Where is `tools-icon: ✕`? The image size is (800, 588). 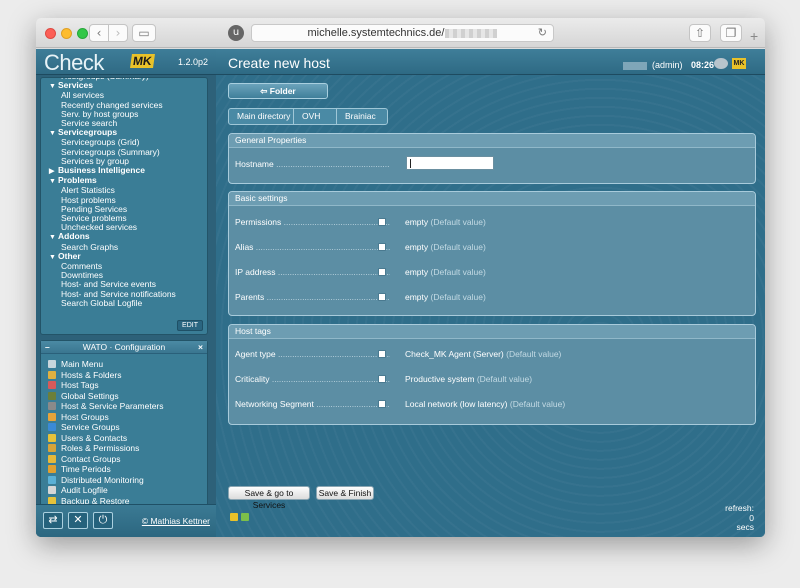
tools-icon: ✕ is located at coordinates (78, 520).